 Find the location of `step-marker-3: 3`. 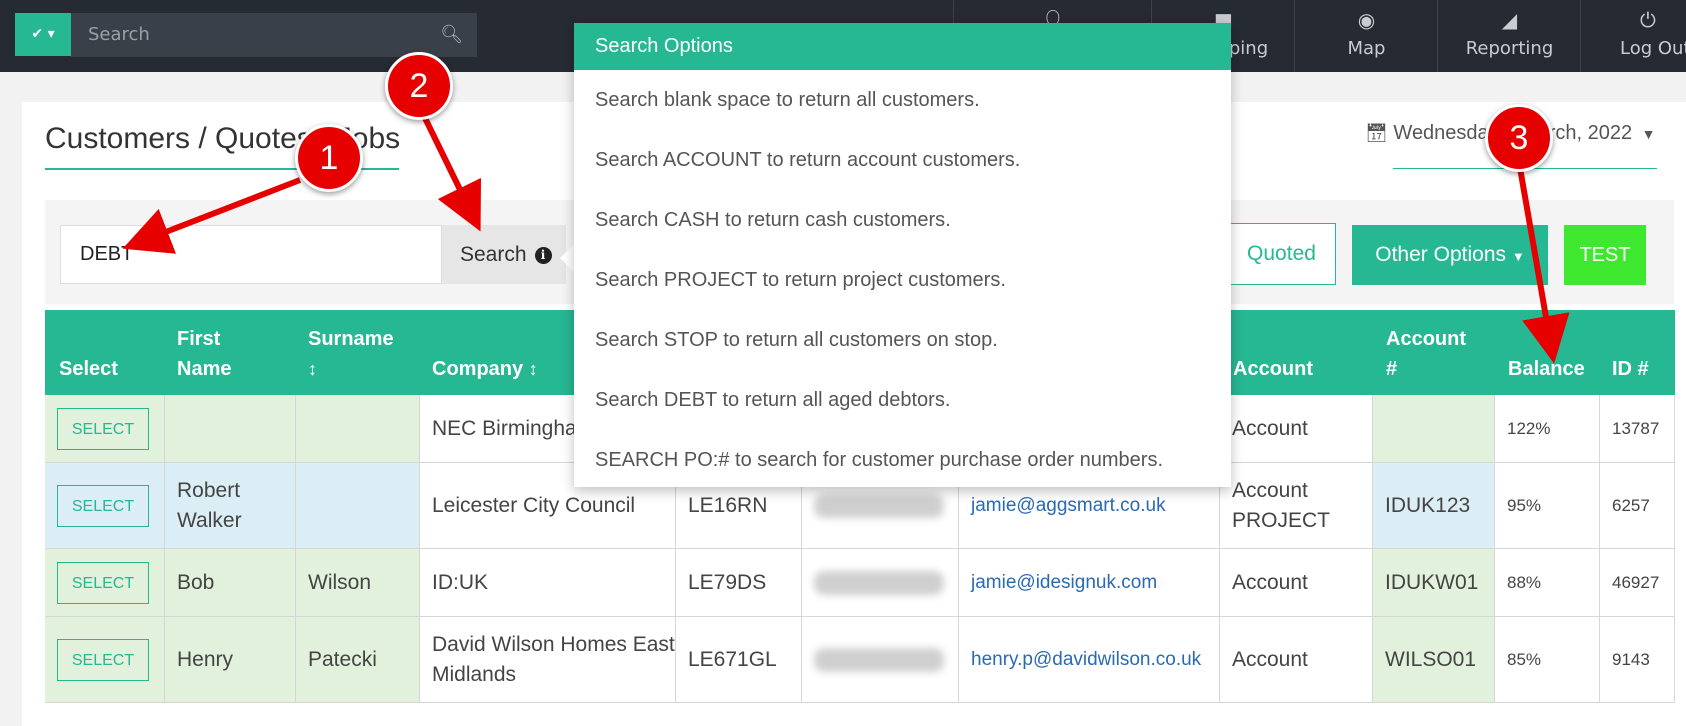

step-marker-3: 3 is located at coordinates (1519, 138).